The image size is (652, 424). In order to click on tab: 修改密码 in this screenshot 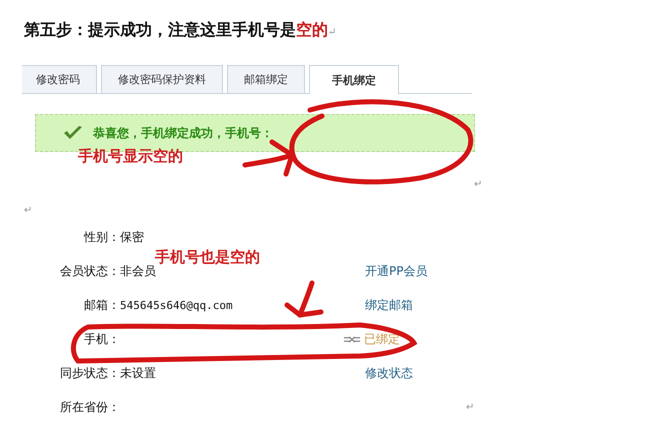, I will do `click(59, 79)`.